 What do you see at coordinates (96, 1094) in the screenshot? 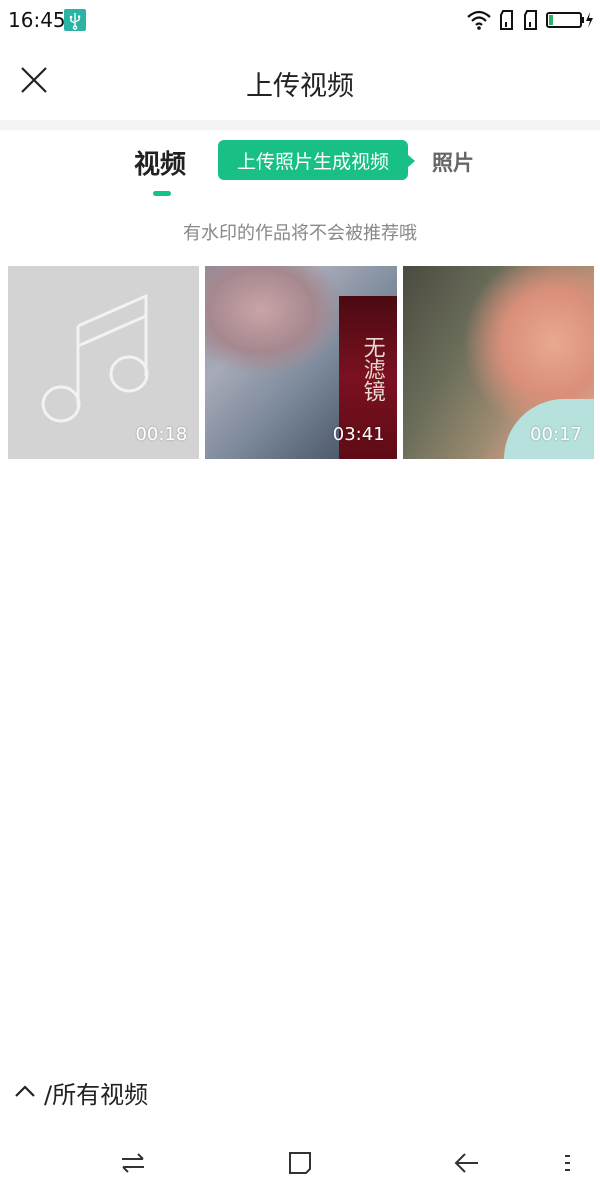
I see `album-label: /所有视频` at bounding box center [96, 1094].